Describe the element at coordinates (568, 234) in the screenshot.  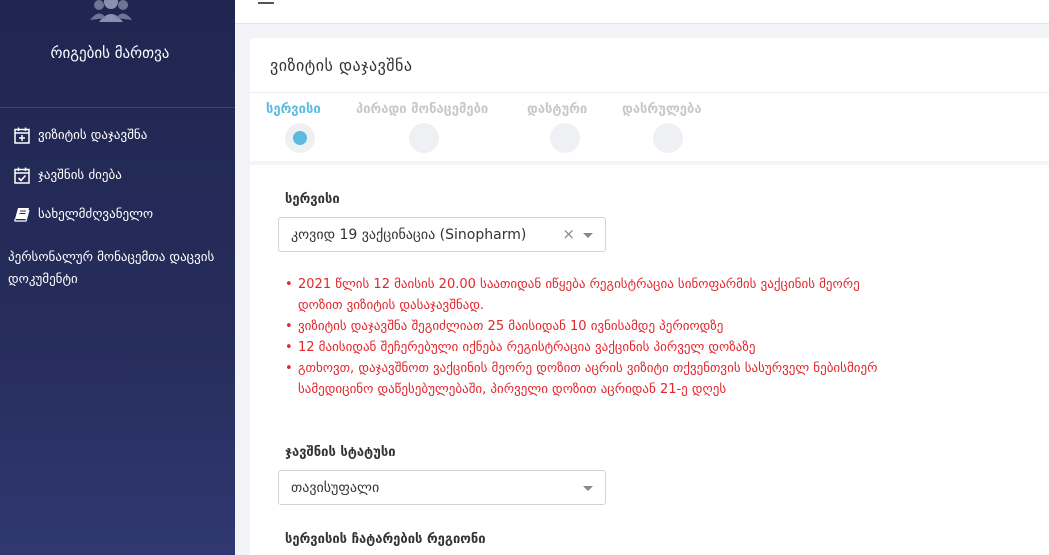
I see `clear-icon: ×` at that location.